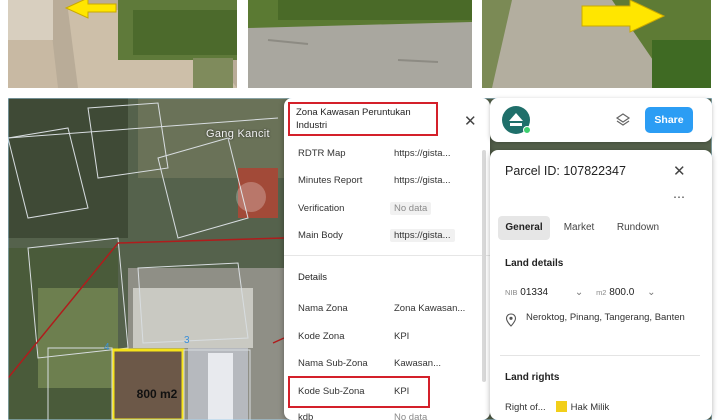 The width and height of the screenshot is (720, 420). Describe the element at coordinates (511, 320) in the screenshot. I see `location-pin-icon` at that location.